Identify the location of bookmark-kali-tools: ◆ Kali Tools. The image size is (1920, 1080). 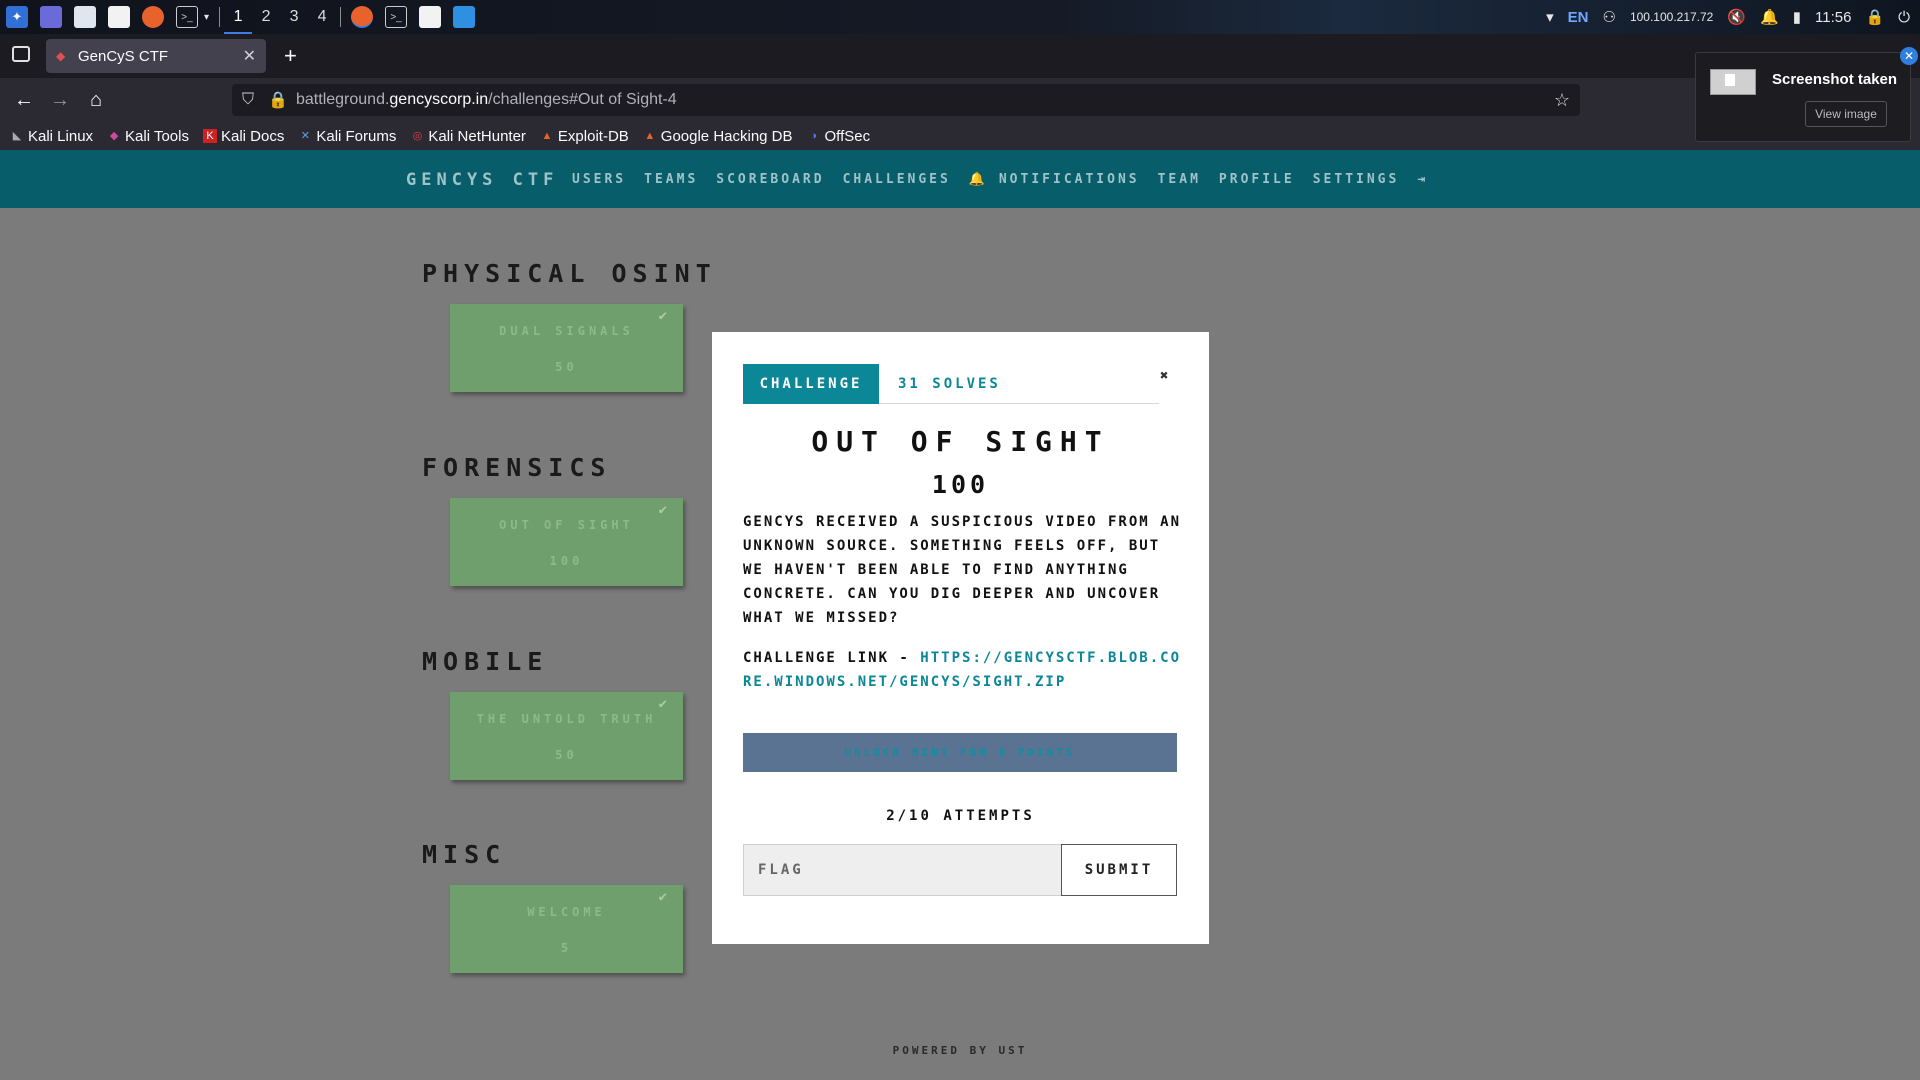
(148, 136).